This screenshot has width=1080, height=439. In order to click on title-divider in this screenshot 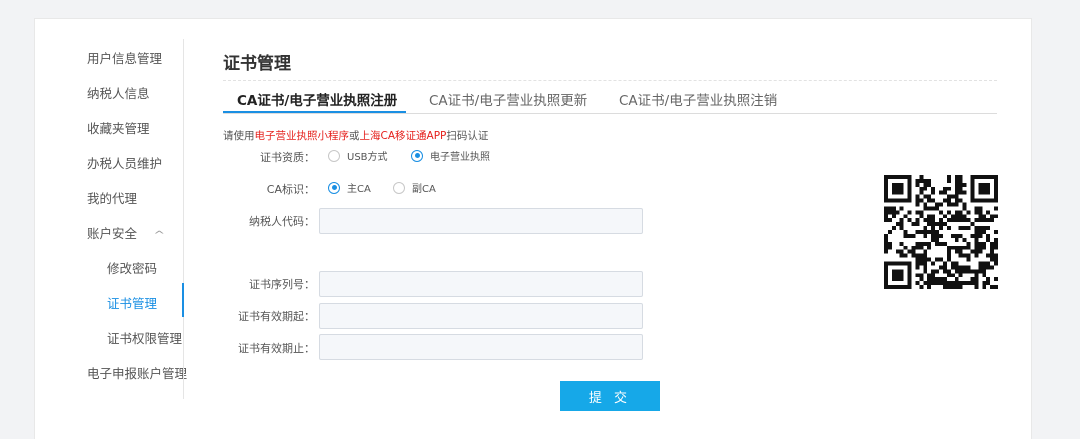, I will do `click(610, 80)`.